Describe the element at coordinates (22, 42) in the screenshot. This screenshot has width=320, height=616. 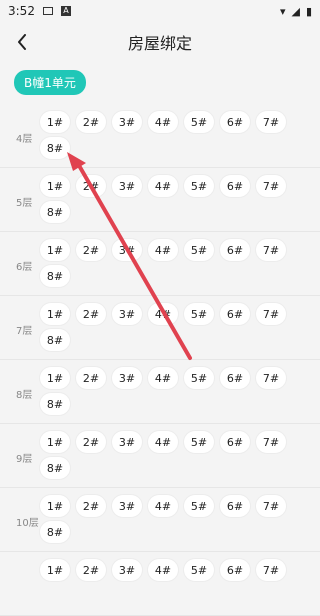
I see `back-icon` at that location.